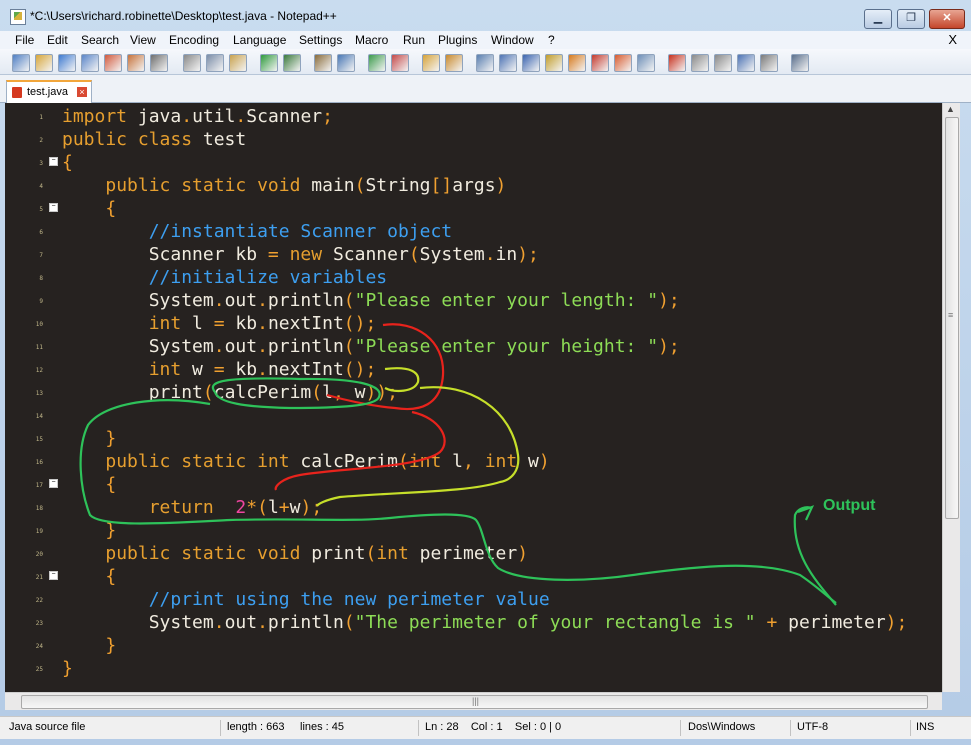 The width and height of the screenshot is (971, 745). Describe the element at coordinates (377, 63) in the screenshot. I see `zoom-in-icon` at that location.